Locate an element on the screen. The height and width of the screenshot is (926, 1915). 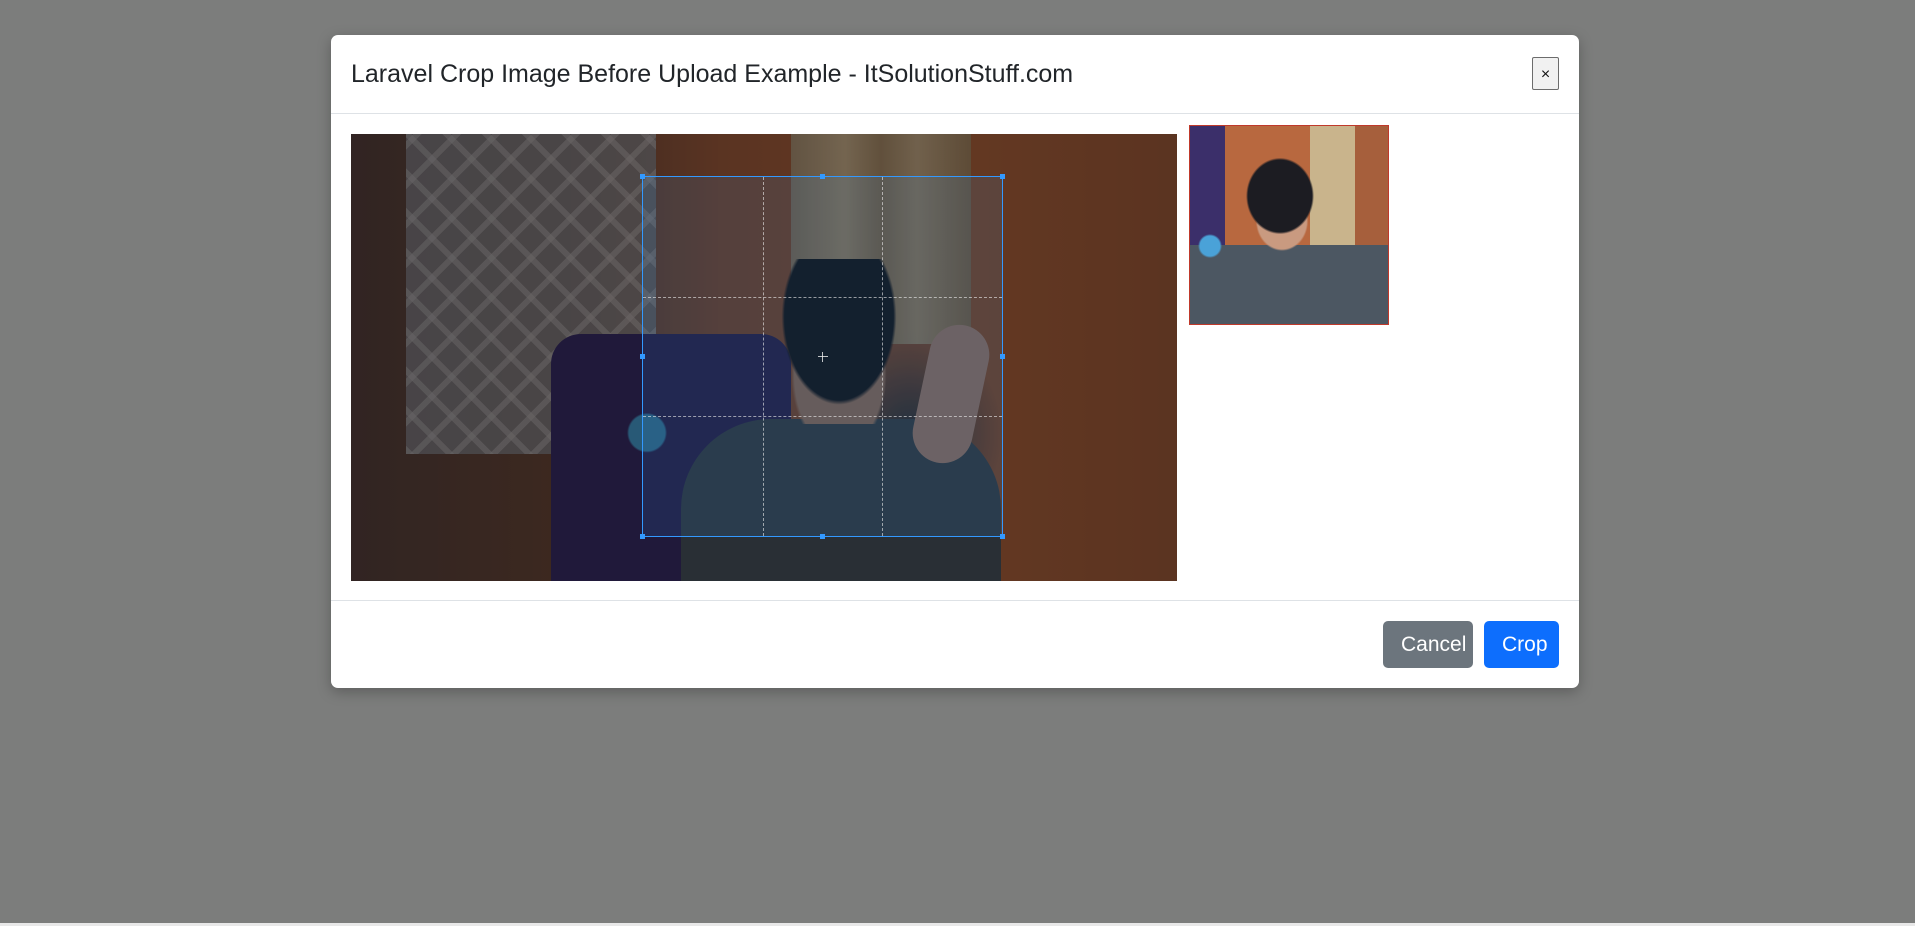
resize-handle-n is located at coordinates (822, 176).